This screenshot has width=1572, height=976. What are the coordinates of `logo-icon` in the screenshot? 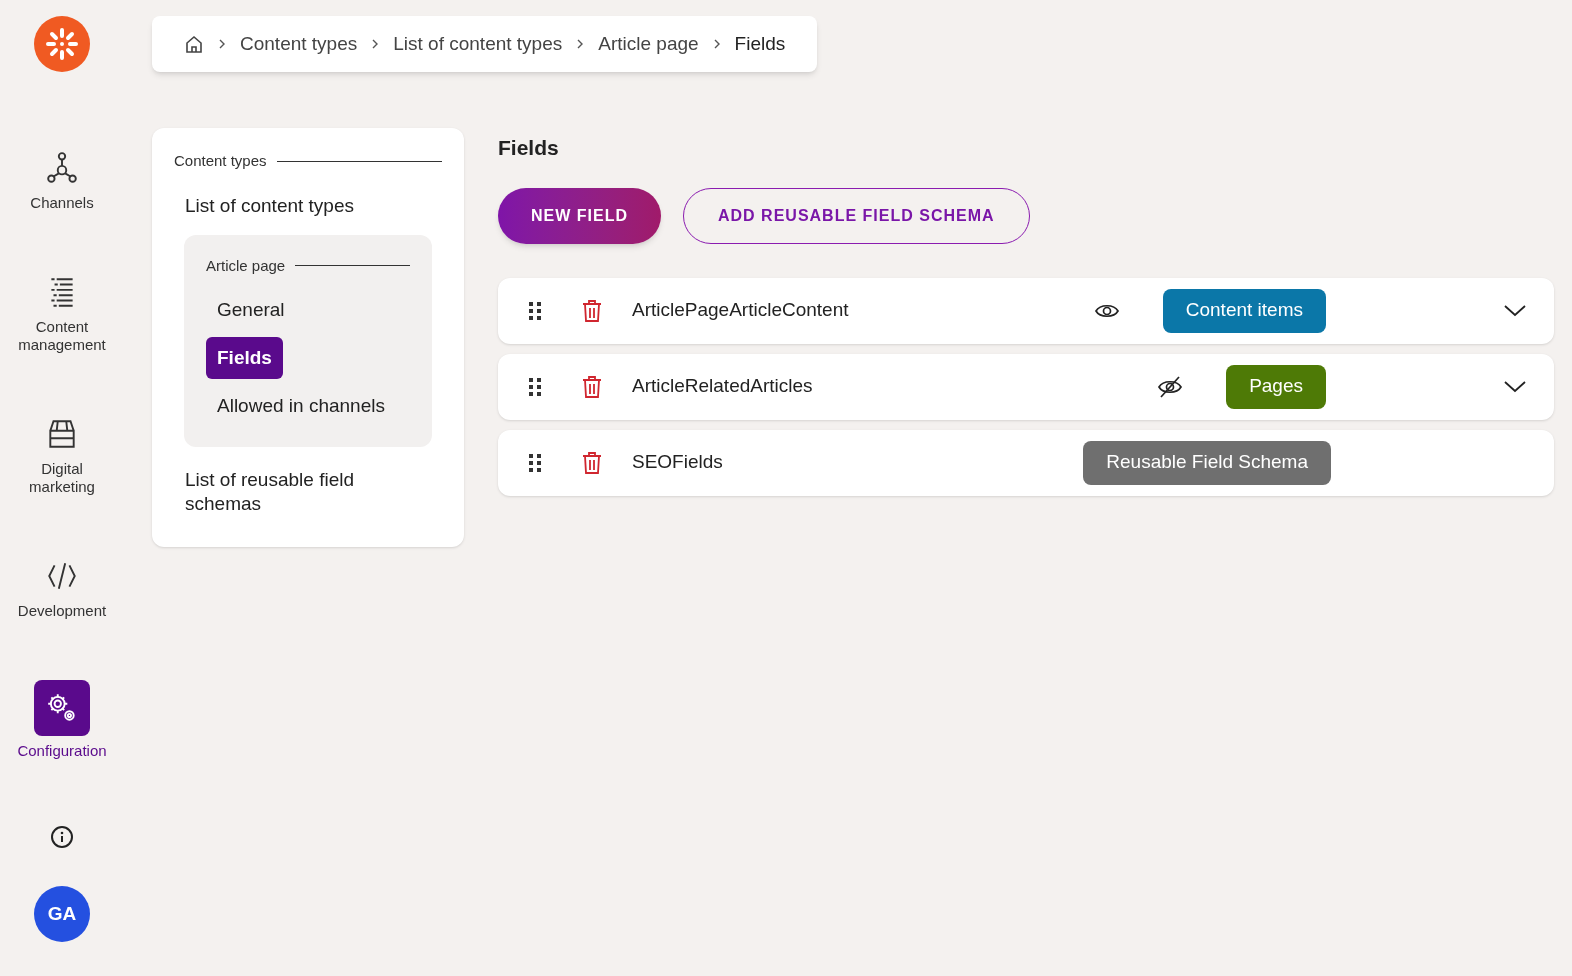 It's located at (62, 44).